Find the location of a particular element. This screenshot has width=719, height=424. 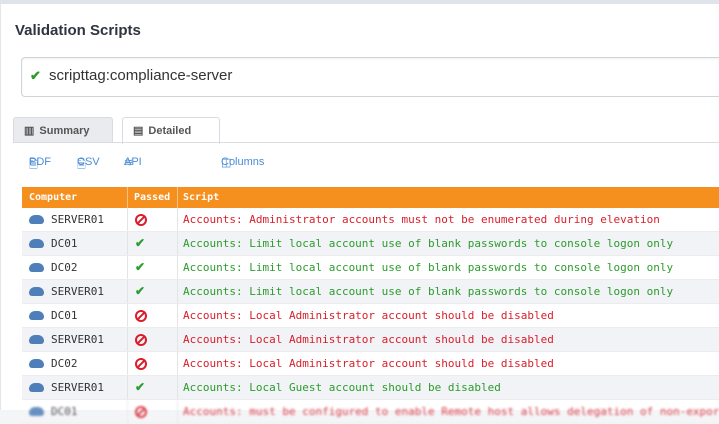

api-label: API is located at coordinates (133, 162).